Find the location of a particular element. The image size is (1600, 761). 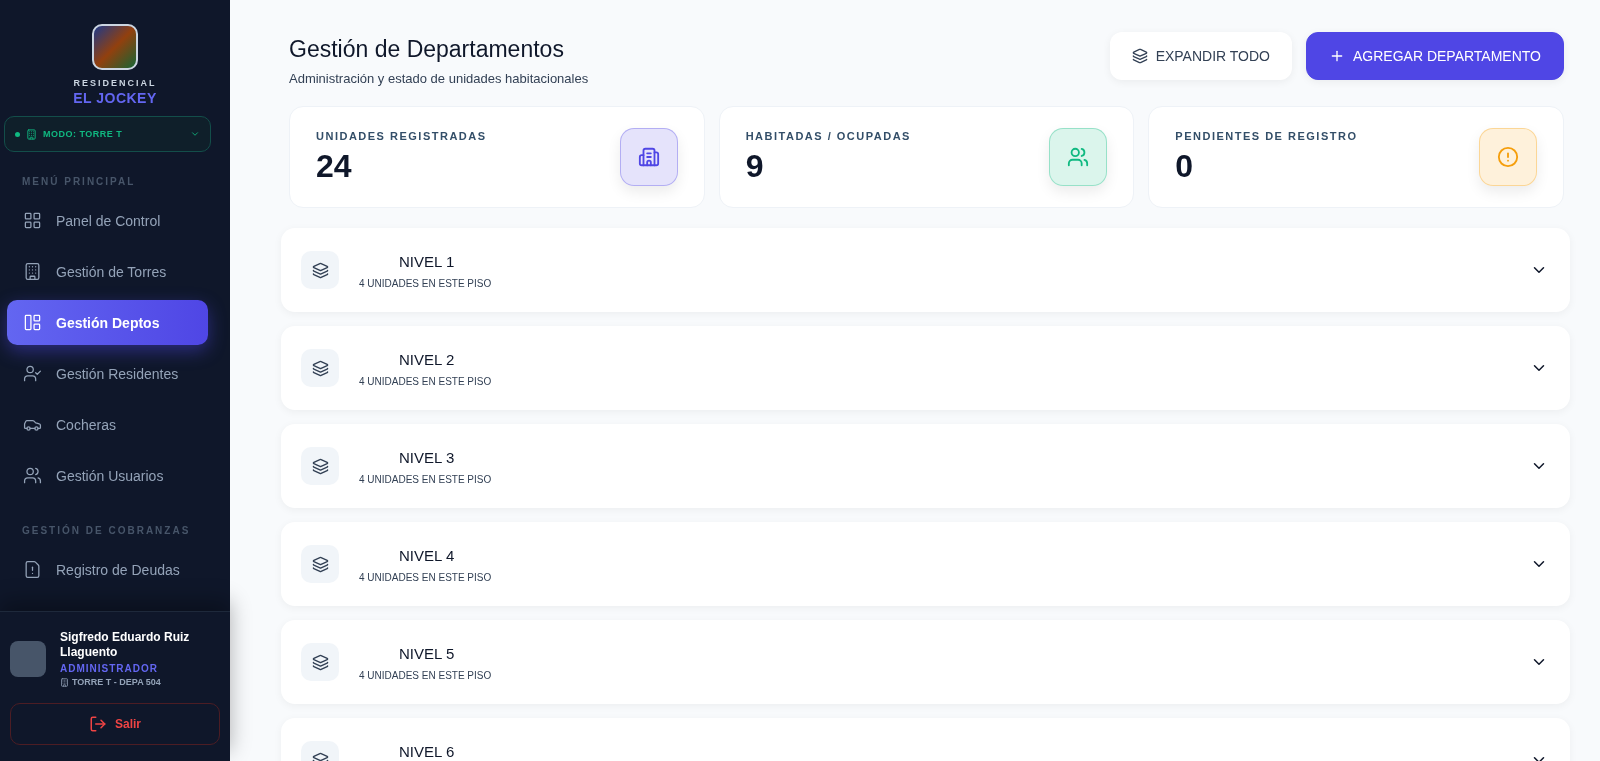

stat-label: PENDIENTES DE REGISTRO is located at coordinates (1266, 135).